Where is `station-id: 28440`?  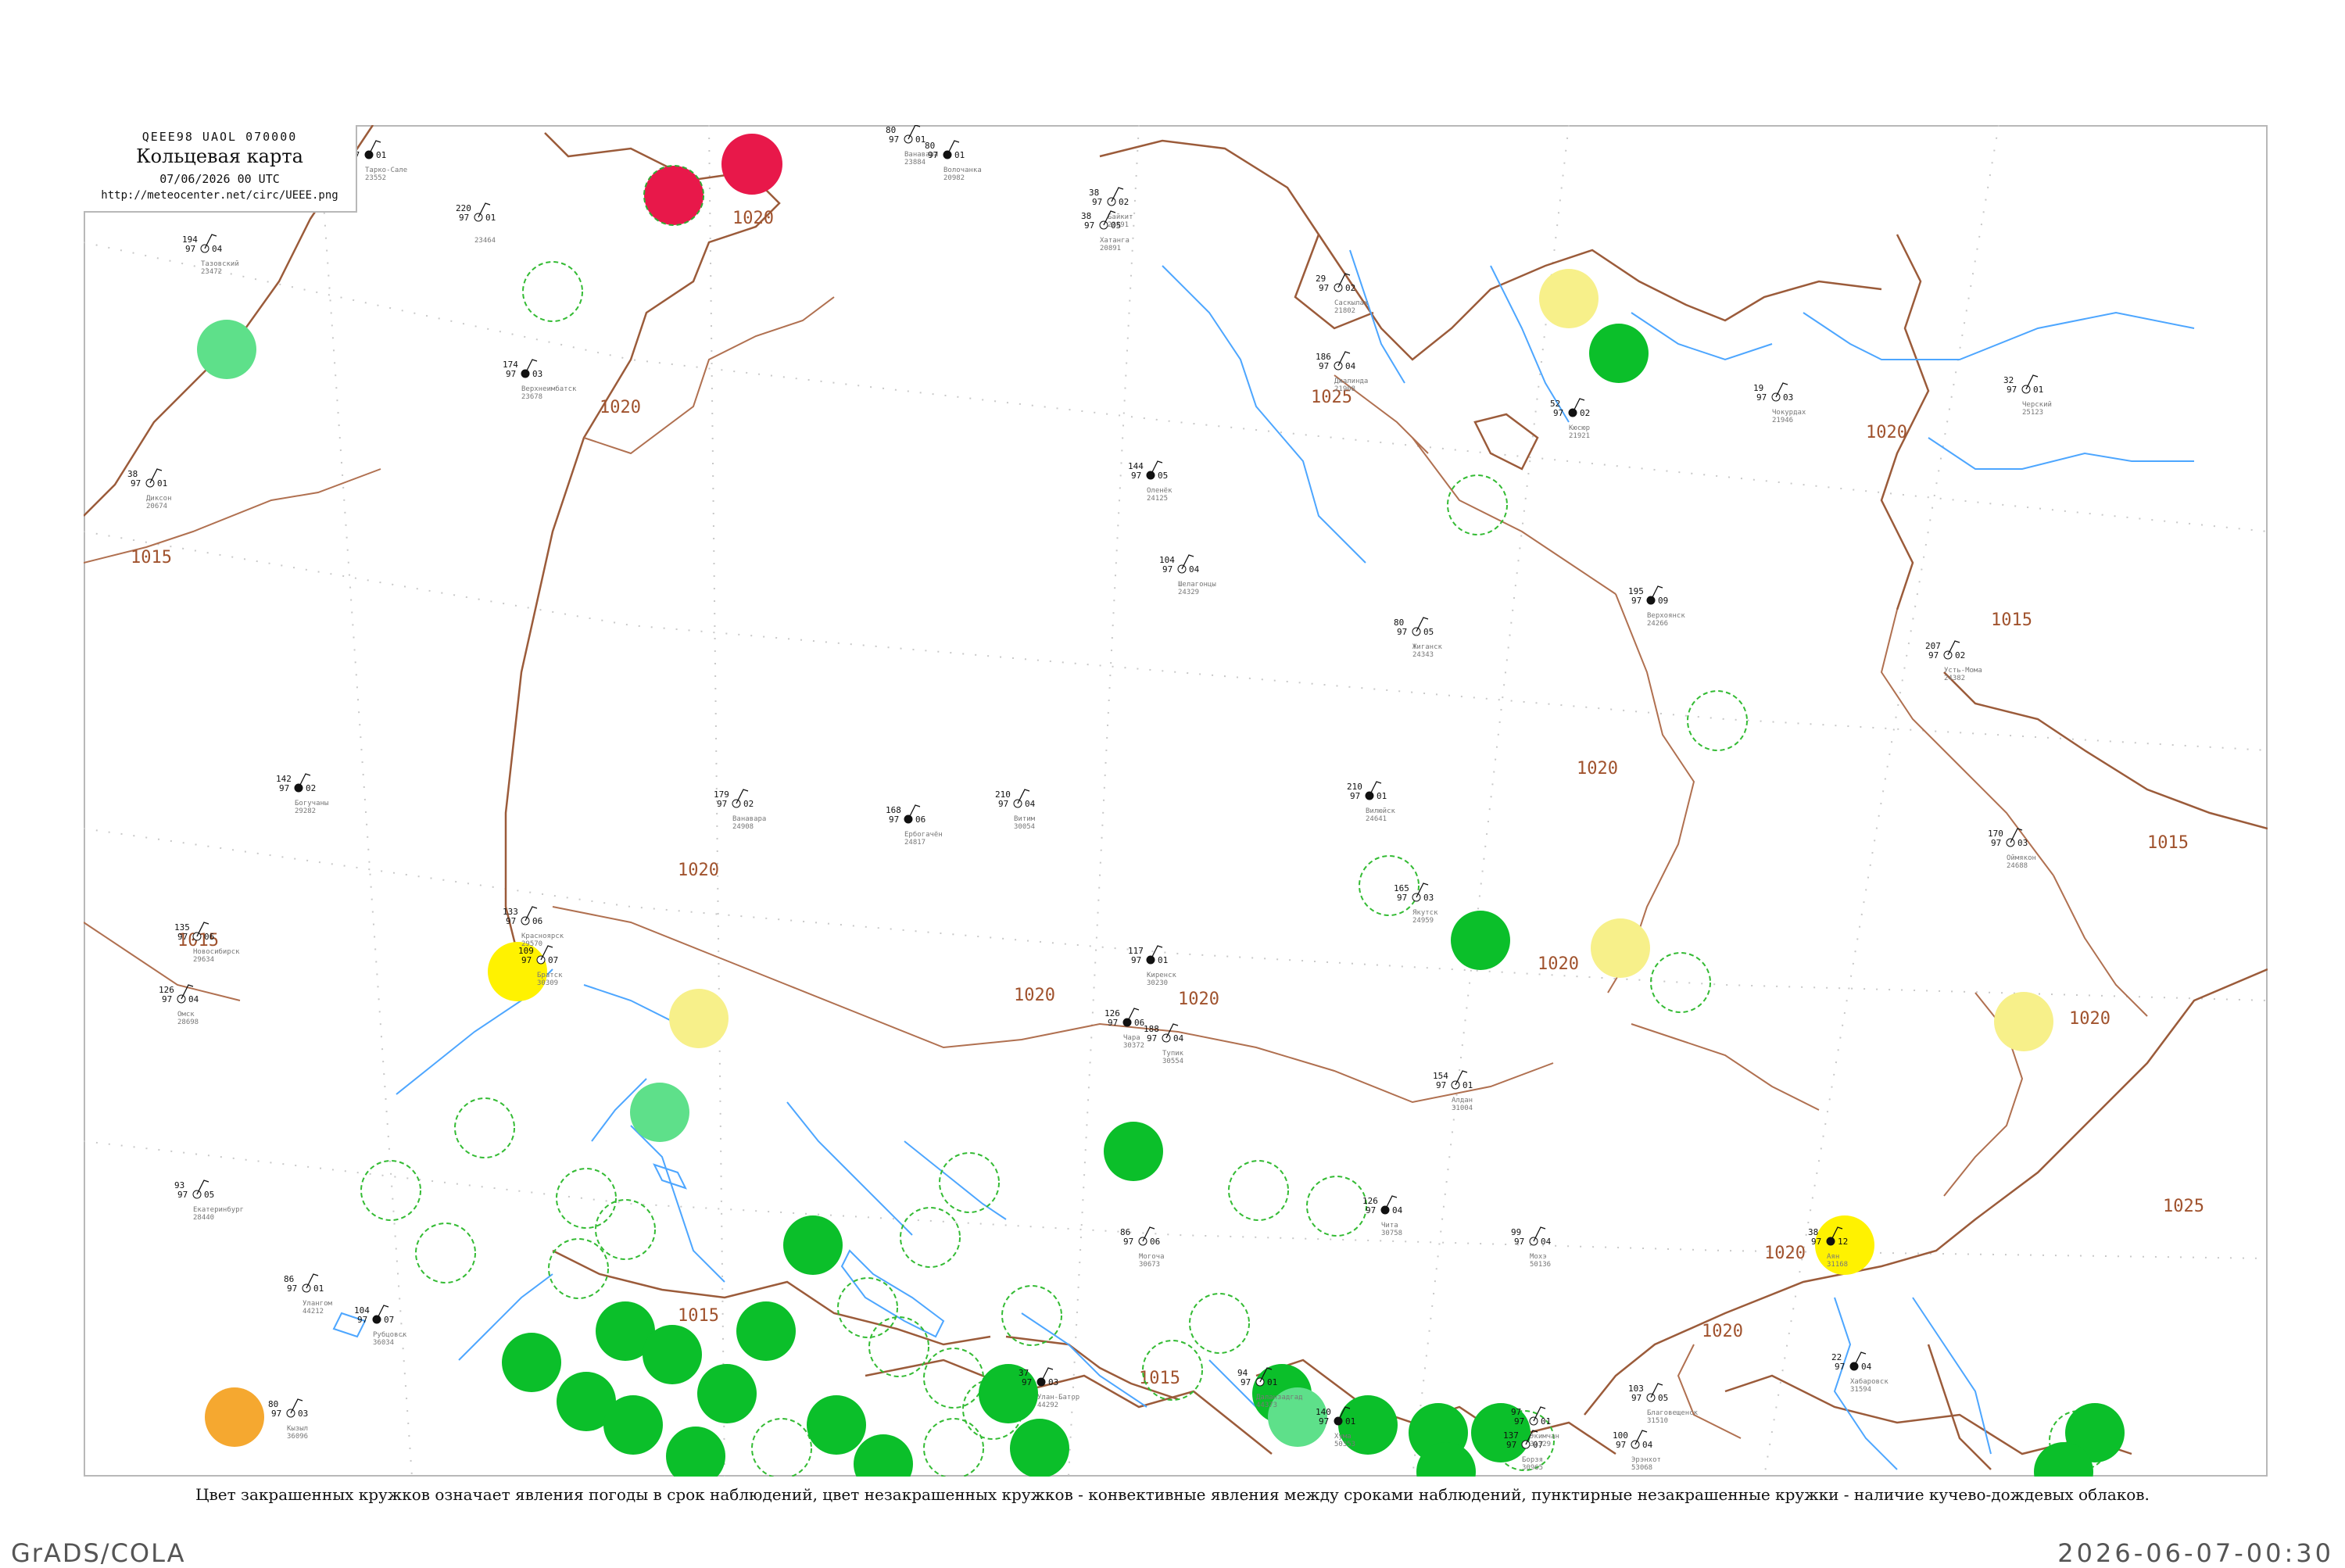 station-id: 28440 is located at coordinates (203, 1218).